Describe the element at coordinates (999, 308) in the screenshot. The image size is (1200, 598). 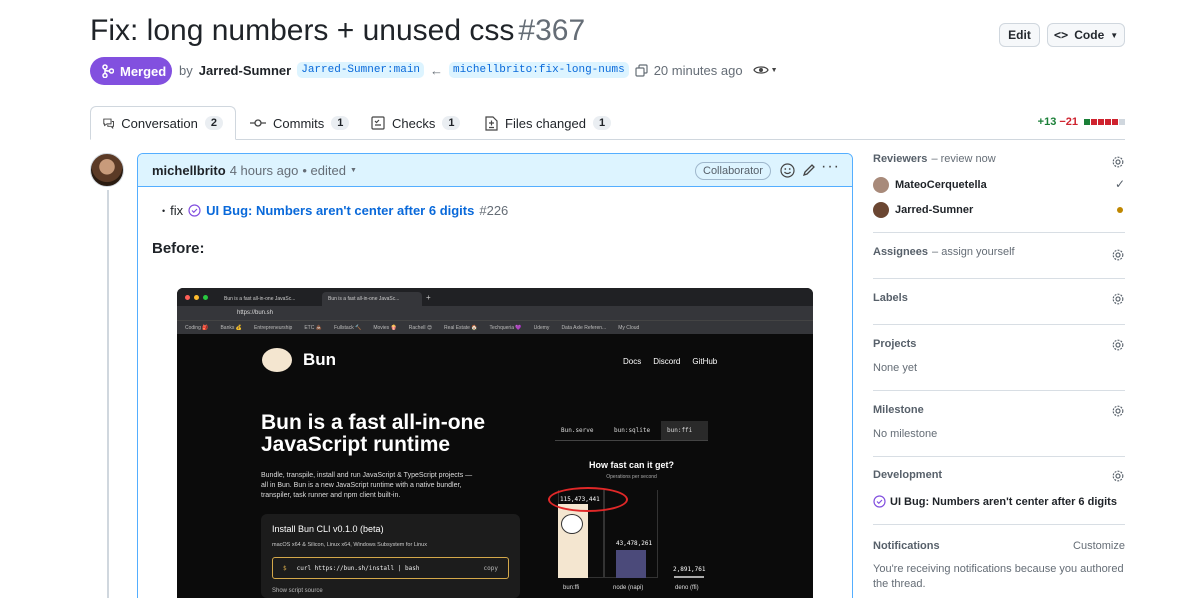
I see `sidebar-labels: Labels` at that location.